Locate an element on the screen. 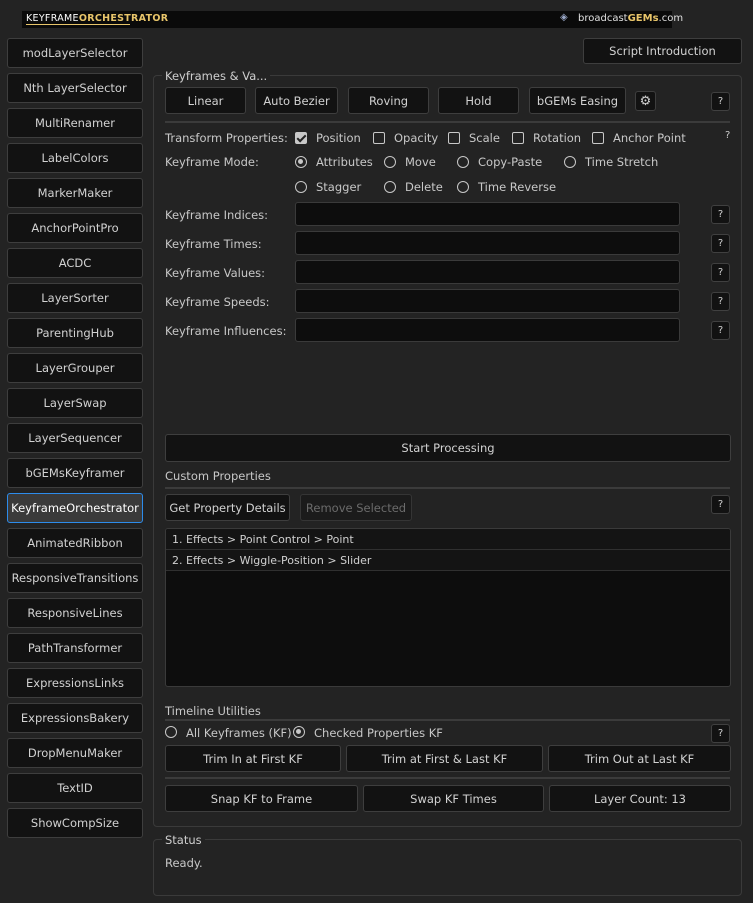 This screenshot has height=903, width=753. swap-kf-times-button: Swap KF Times is located at coordinates (453, 798).